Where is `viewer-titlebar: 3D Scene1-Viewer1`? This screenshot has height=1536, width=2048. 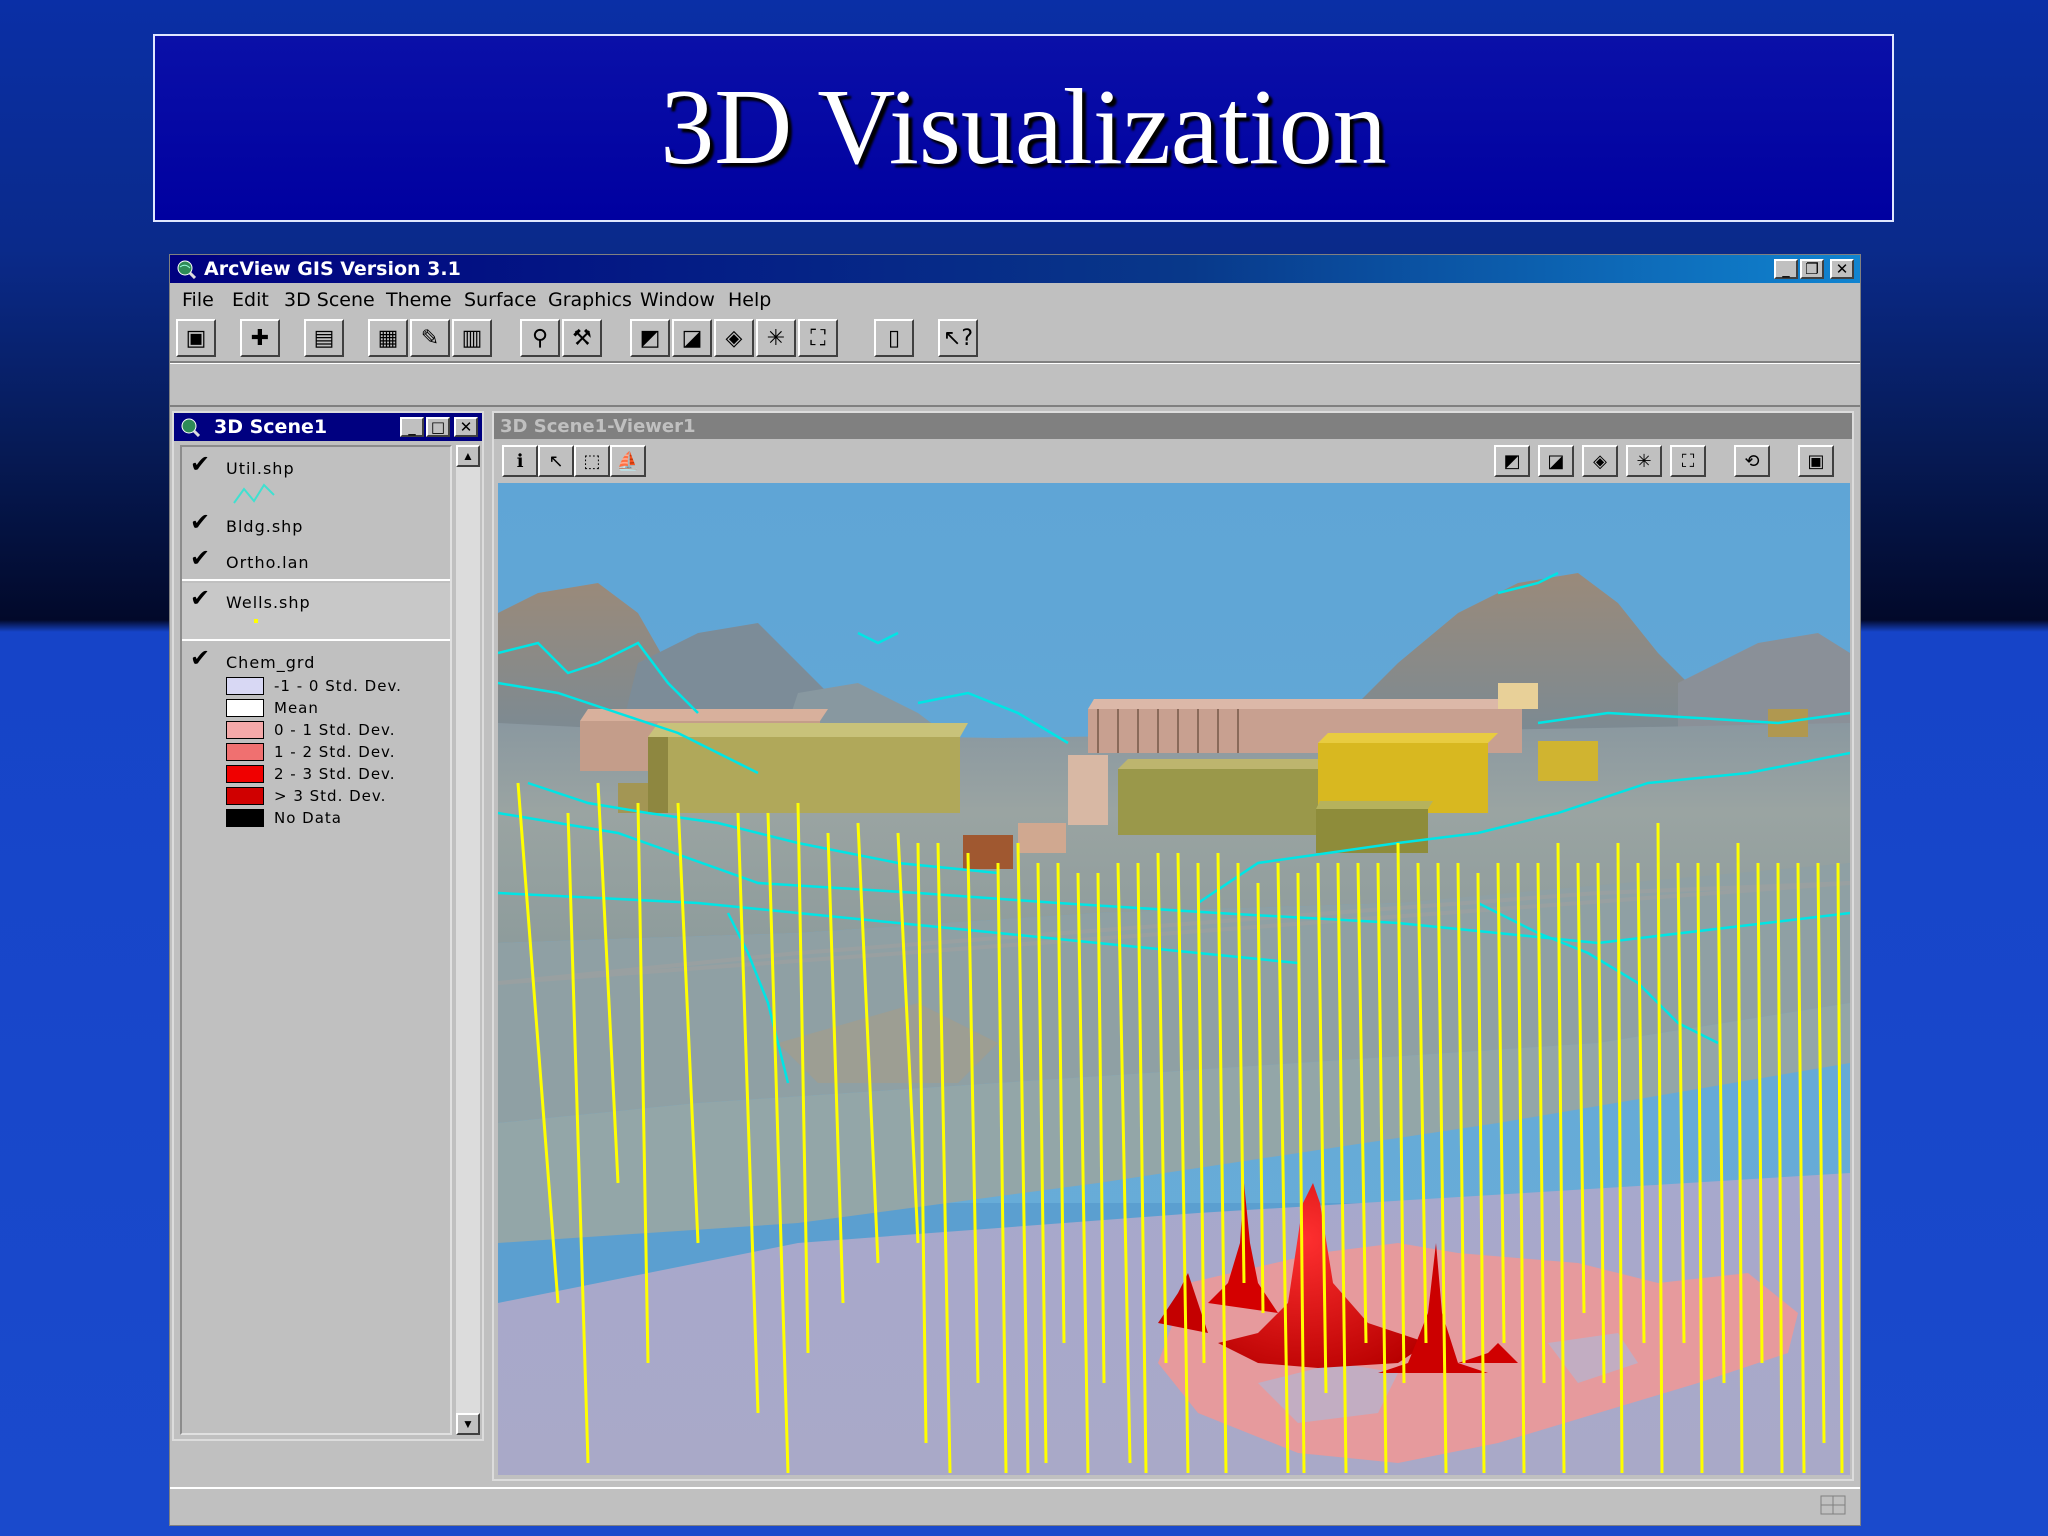
viewer-titlebar: 3D Scene1-Viewer1 is located at coordinates (1173, 426).